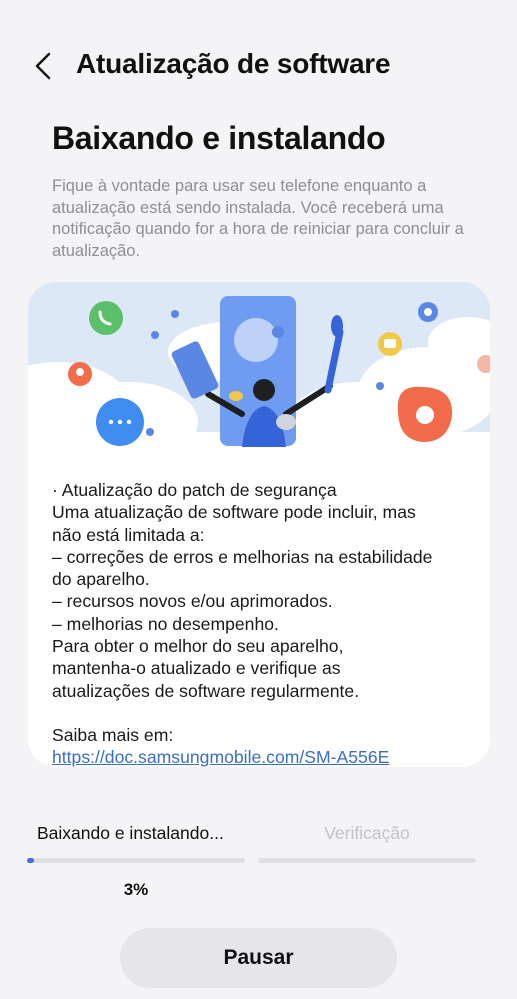  I want to click on step-verification: Verificação, so click(367, 840).